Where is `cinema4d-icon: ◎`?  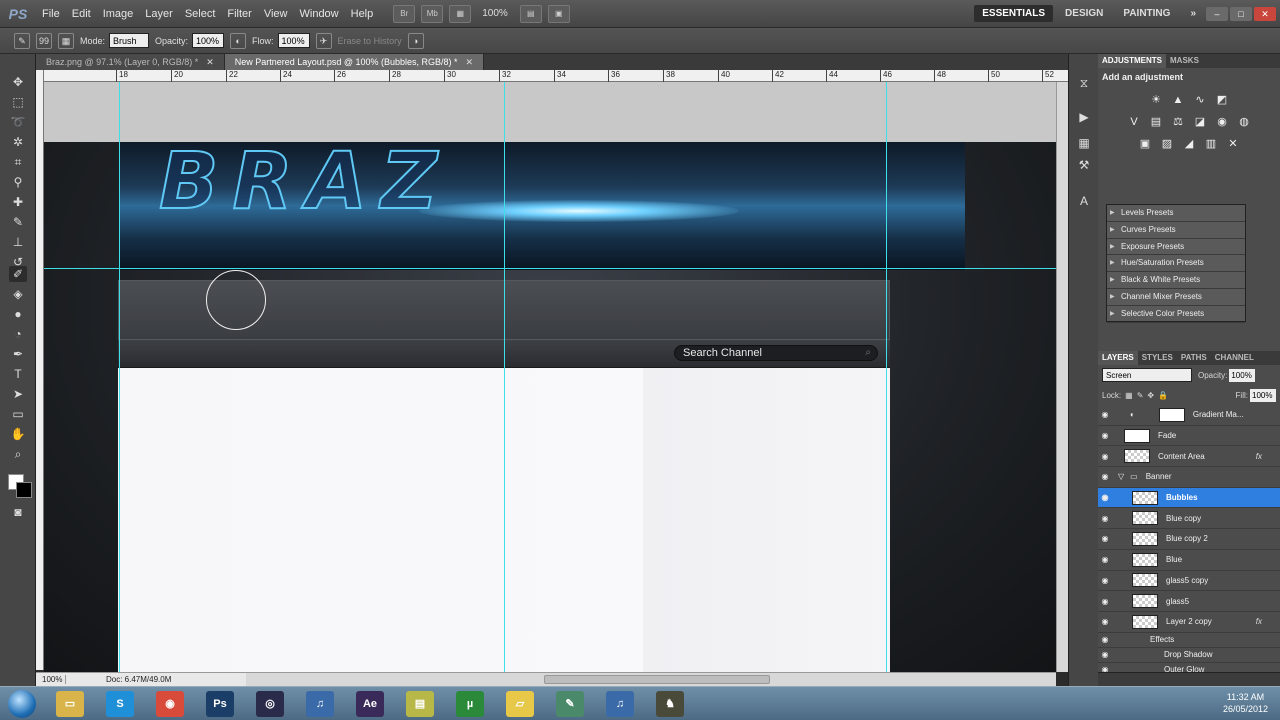
cinema4d-icon: ◎ is located at coordinates (270, 704).